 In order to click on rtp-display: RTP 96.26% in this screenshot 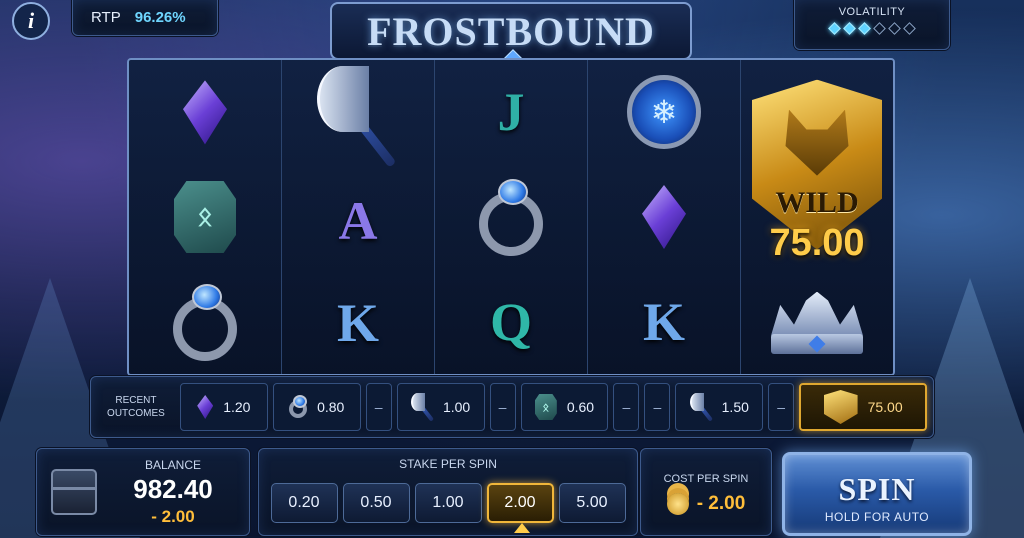, I will do `click(145, 18)`.